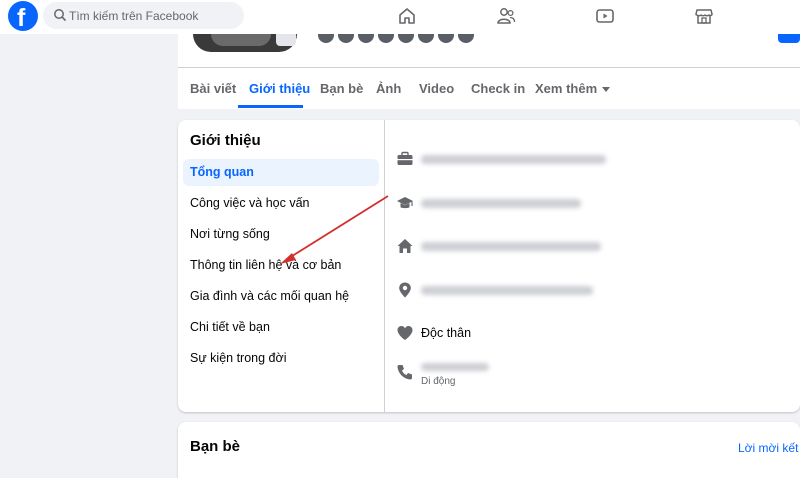 Image resolution: width=800 pixels, height=478 pixels. Describe the element at coordinates (334, 229) in the screenshot. I see `annotation-arrow` at that location.